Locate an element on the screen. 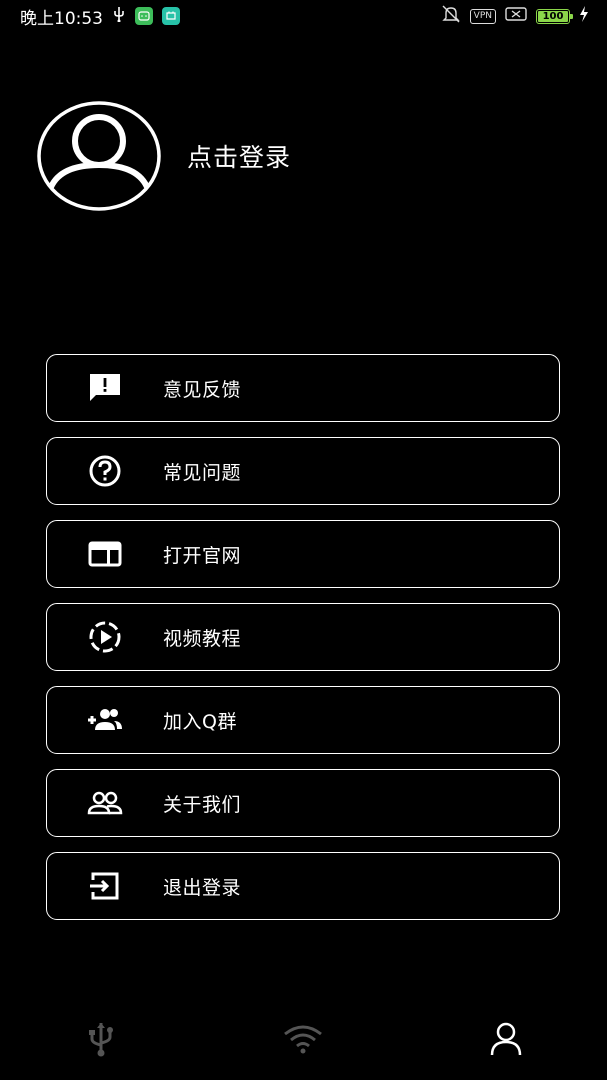 This screenshot has width=607, height=1080. menu-item-video-tutorial: 视频教程 is located at coordinates (303, 637).